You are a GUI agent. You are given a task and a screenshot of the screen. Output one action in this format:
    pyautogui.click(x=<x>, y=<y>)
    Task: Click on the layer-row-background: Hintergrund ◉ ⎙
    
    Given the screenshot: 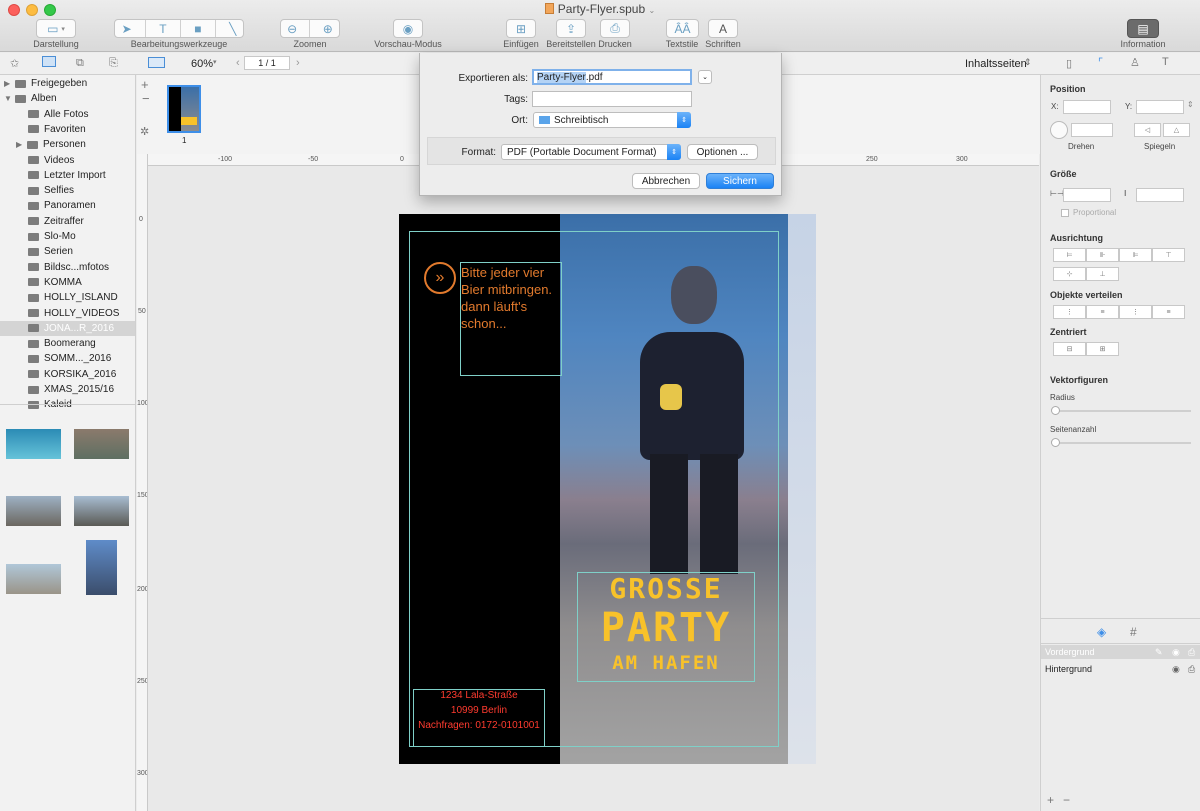 What is the action you would take?
    pyautogui.click(x=1120, y=669)
    